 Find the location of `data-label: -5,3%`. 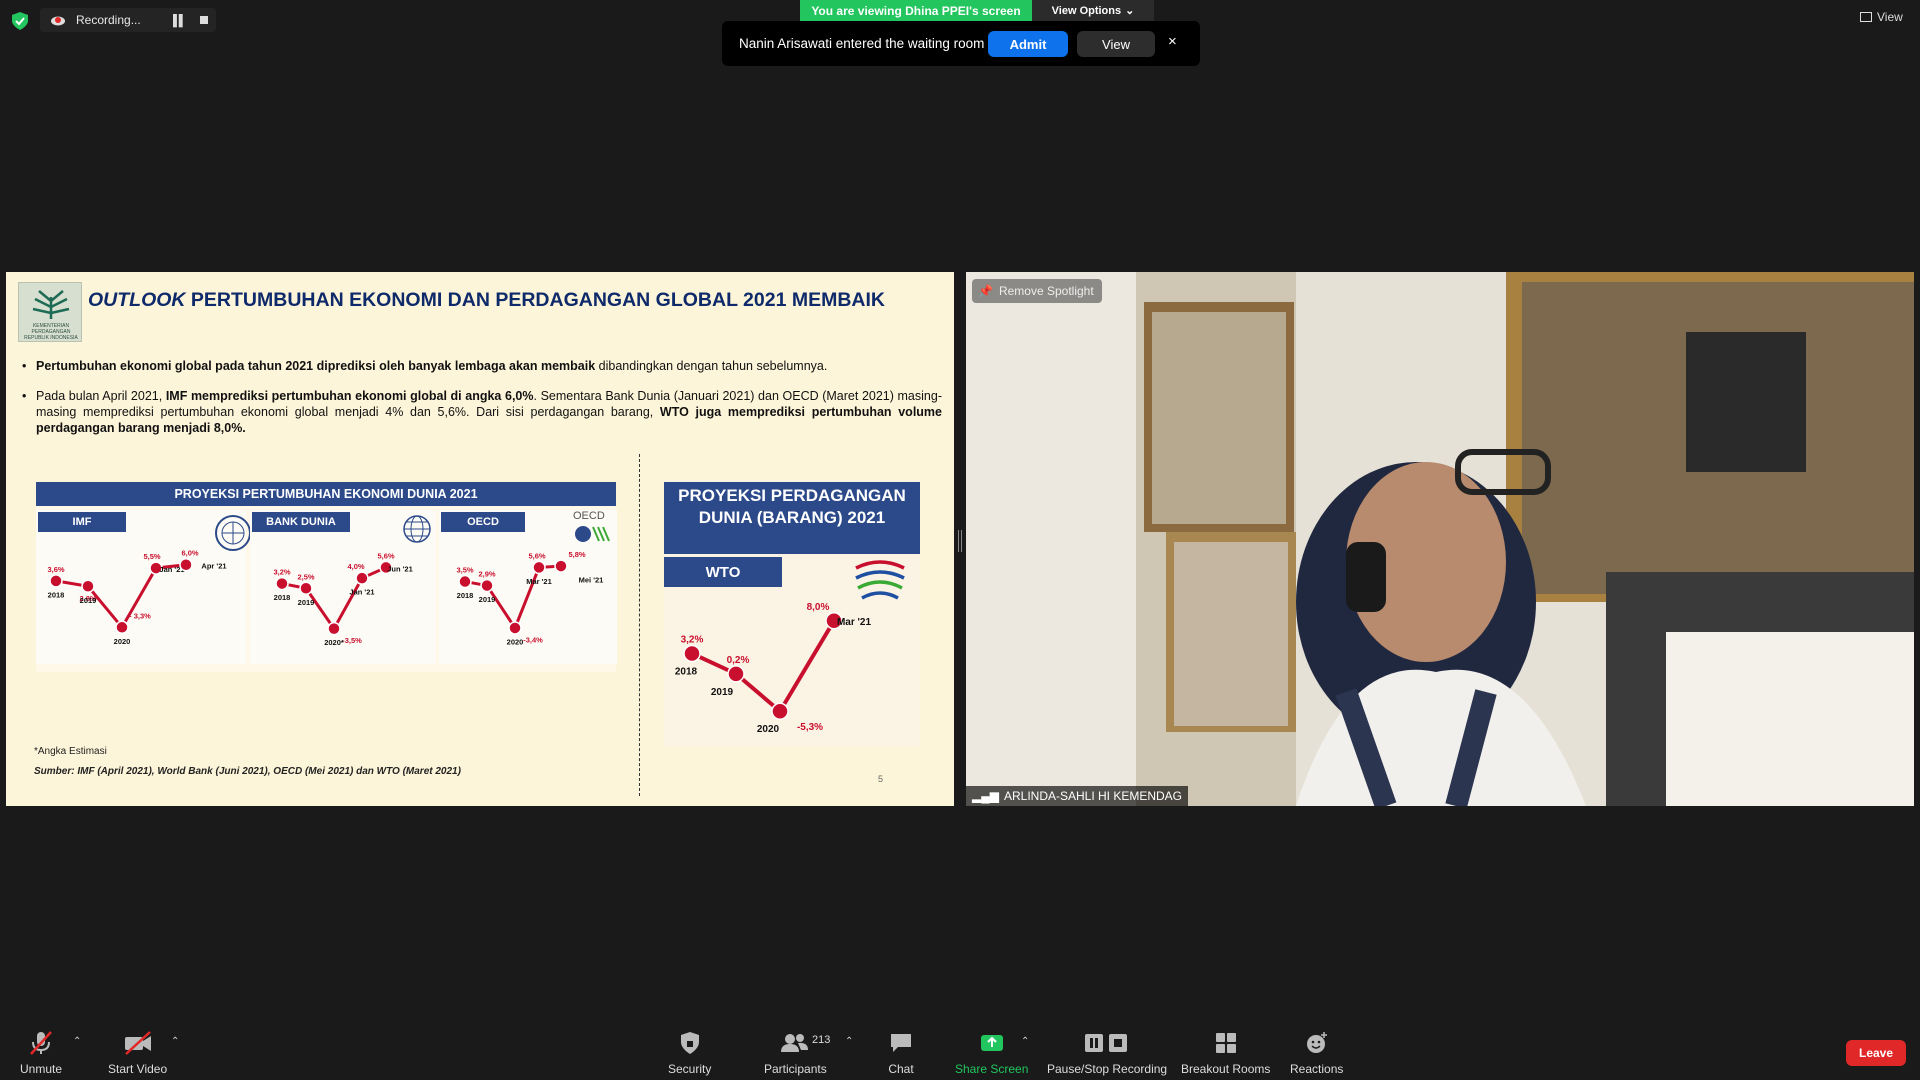

data-label: -5,3% is located at coordinates (810, 727).